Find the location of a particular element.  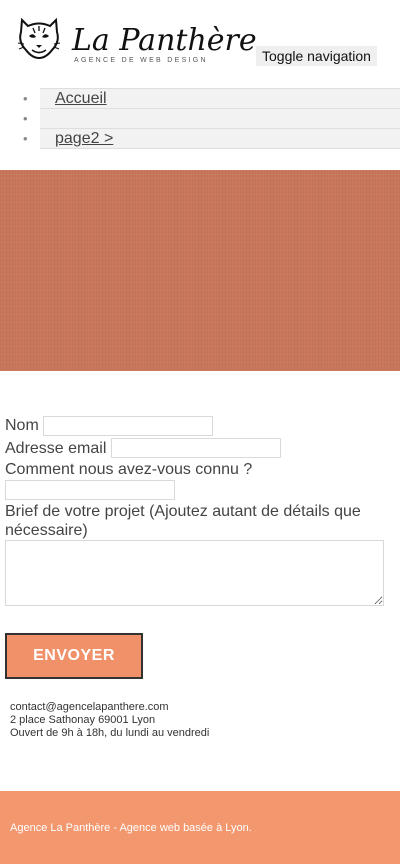

main-nav: • Accueil • • page2 > is located at coordinates (200, 118).